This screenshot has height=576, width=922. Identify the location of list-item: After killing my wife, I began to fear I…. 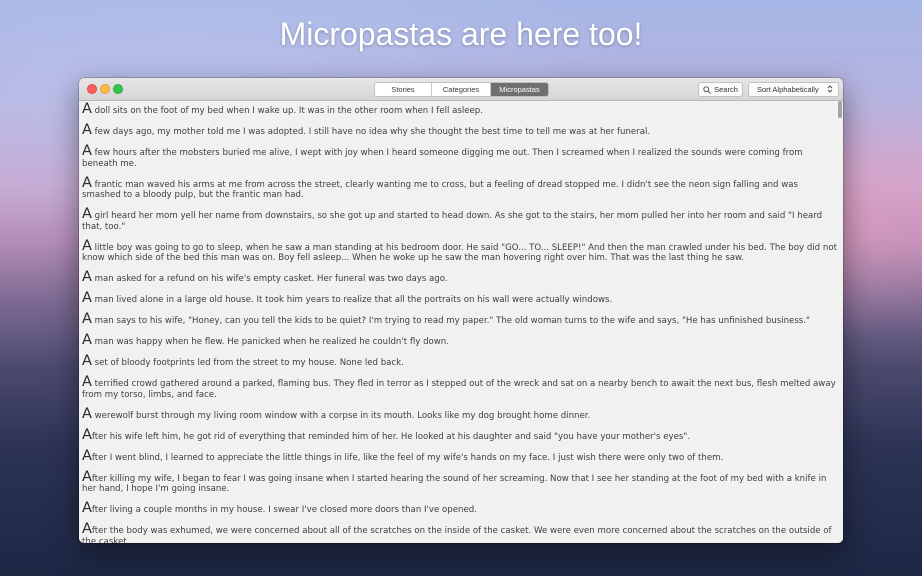
(459, 481).